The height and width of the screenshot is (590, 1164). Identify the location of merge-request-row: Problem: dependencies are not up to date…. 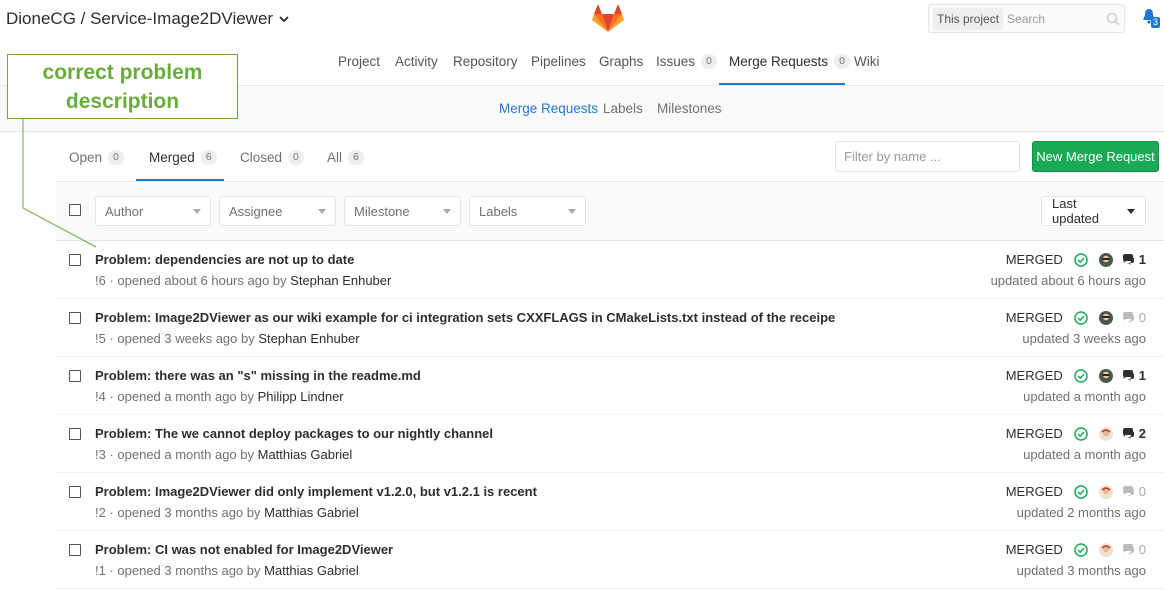
(610, 270).